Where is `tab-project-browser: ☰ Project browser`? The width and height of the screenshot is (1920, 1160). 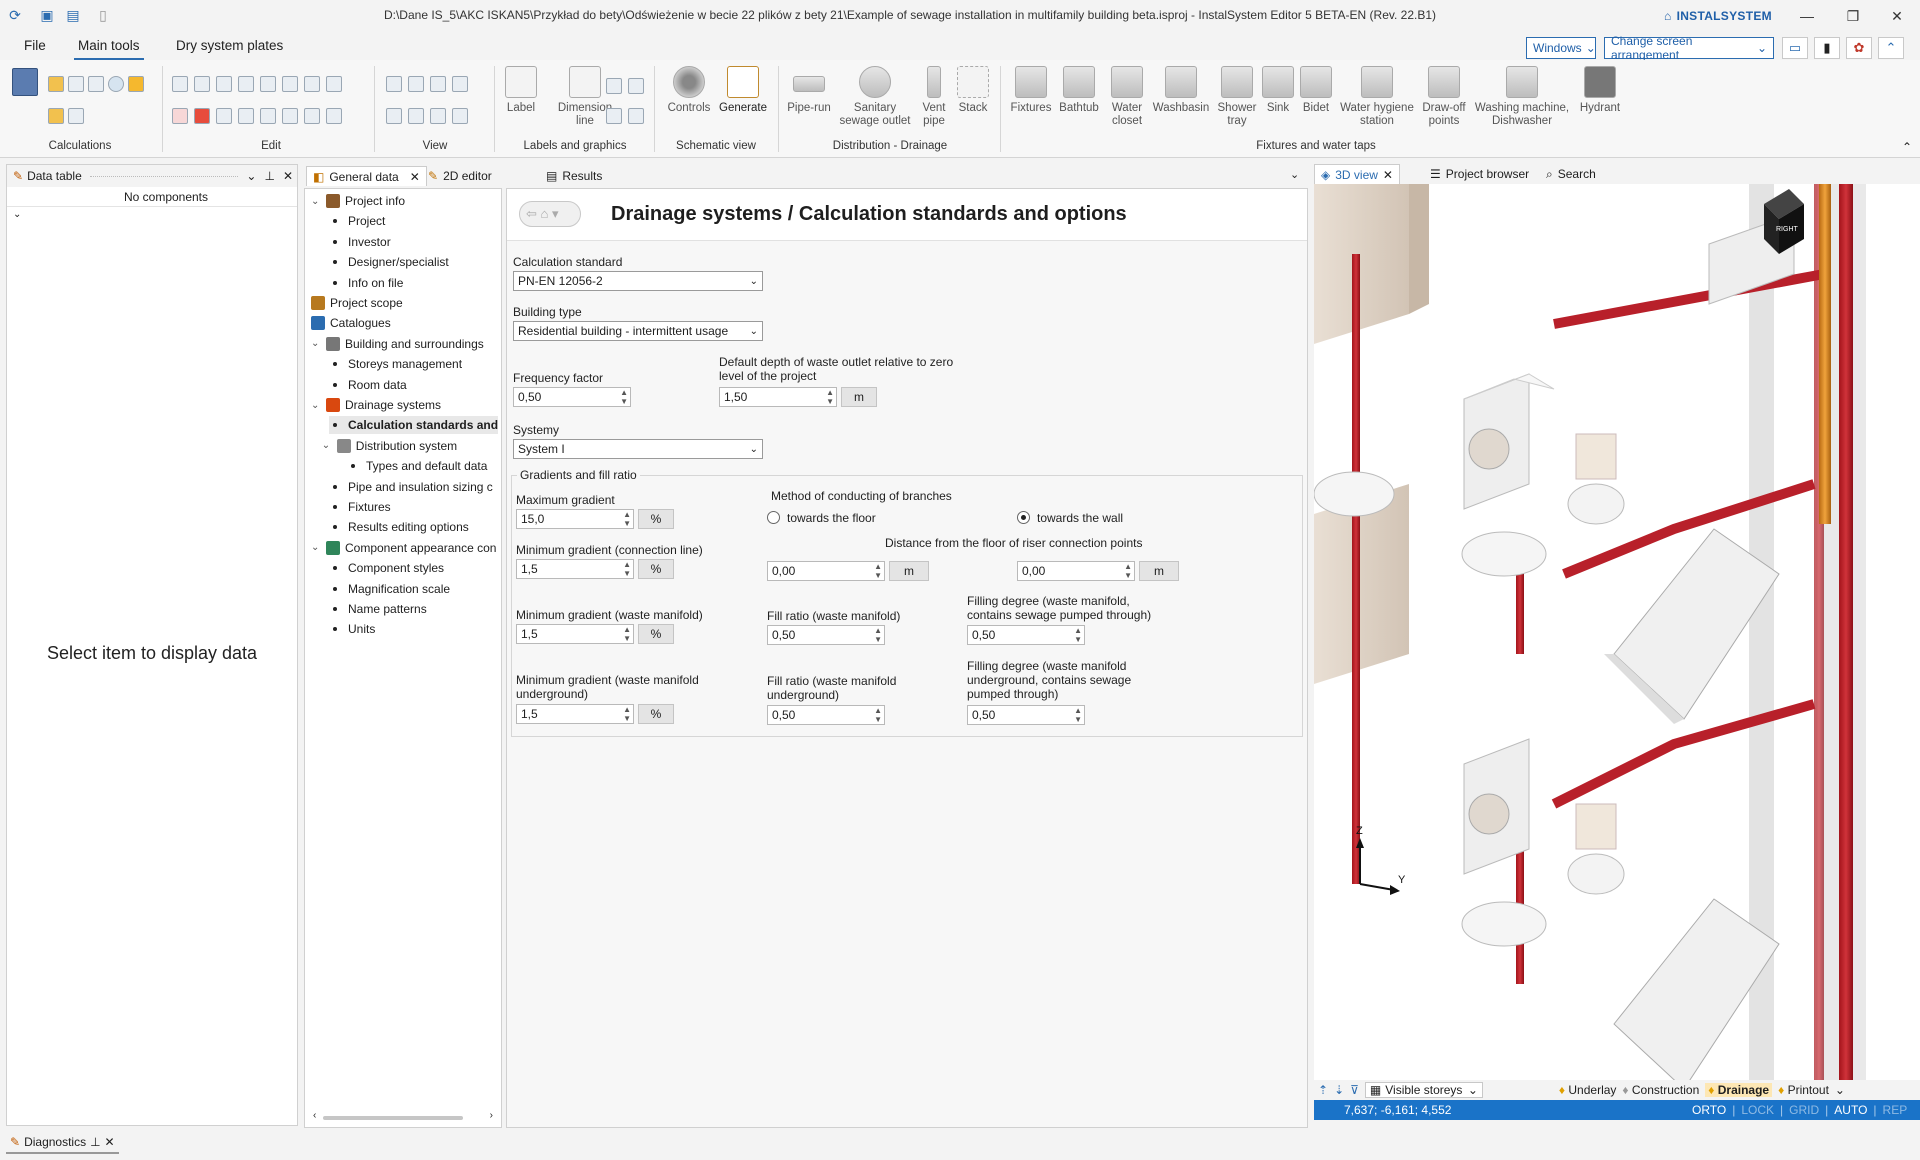 tab-project-browser: ☰ Project browser is located at coordinates (1479, 174).